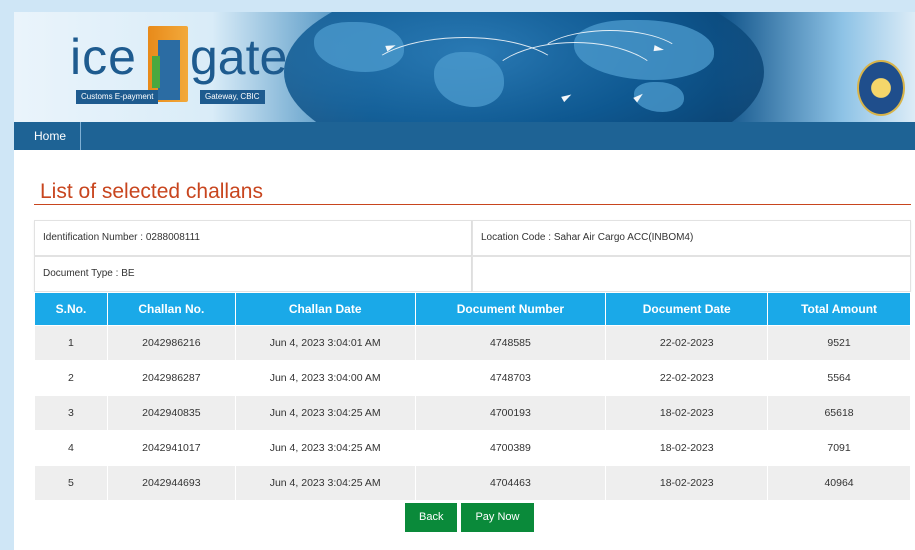  Describe the element at coordinates (171, 378) in the screenshot. I see `cell-challan-no: 2042986287` at that location.